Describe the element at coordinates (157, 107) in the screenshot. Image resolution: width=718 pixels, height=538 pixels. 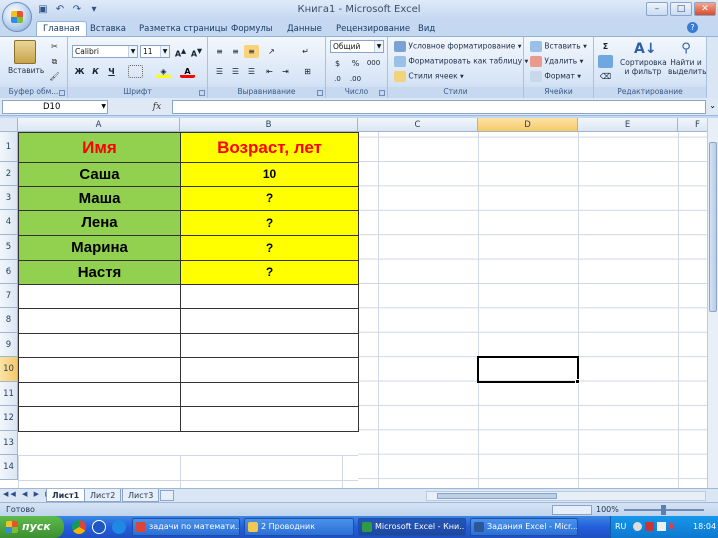
I see `function-icon: fx` at that location.